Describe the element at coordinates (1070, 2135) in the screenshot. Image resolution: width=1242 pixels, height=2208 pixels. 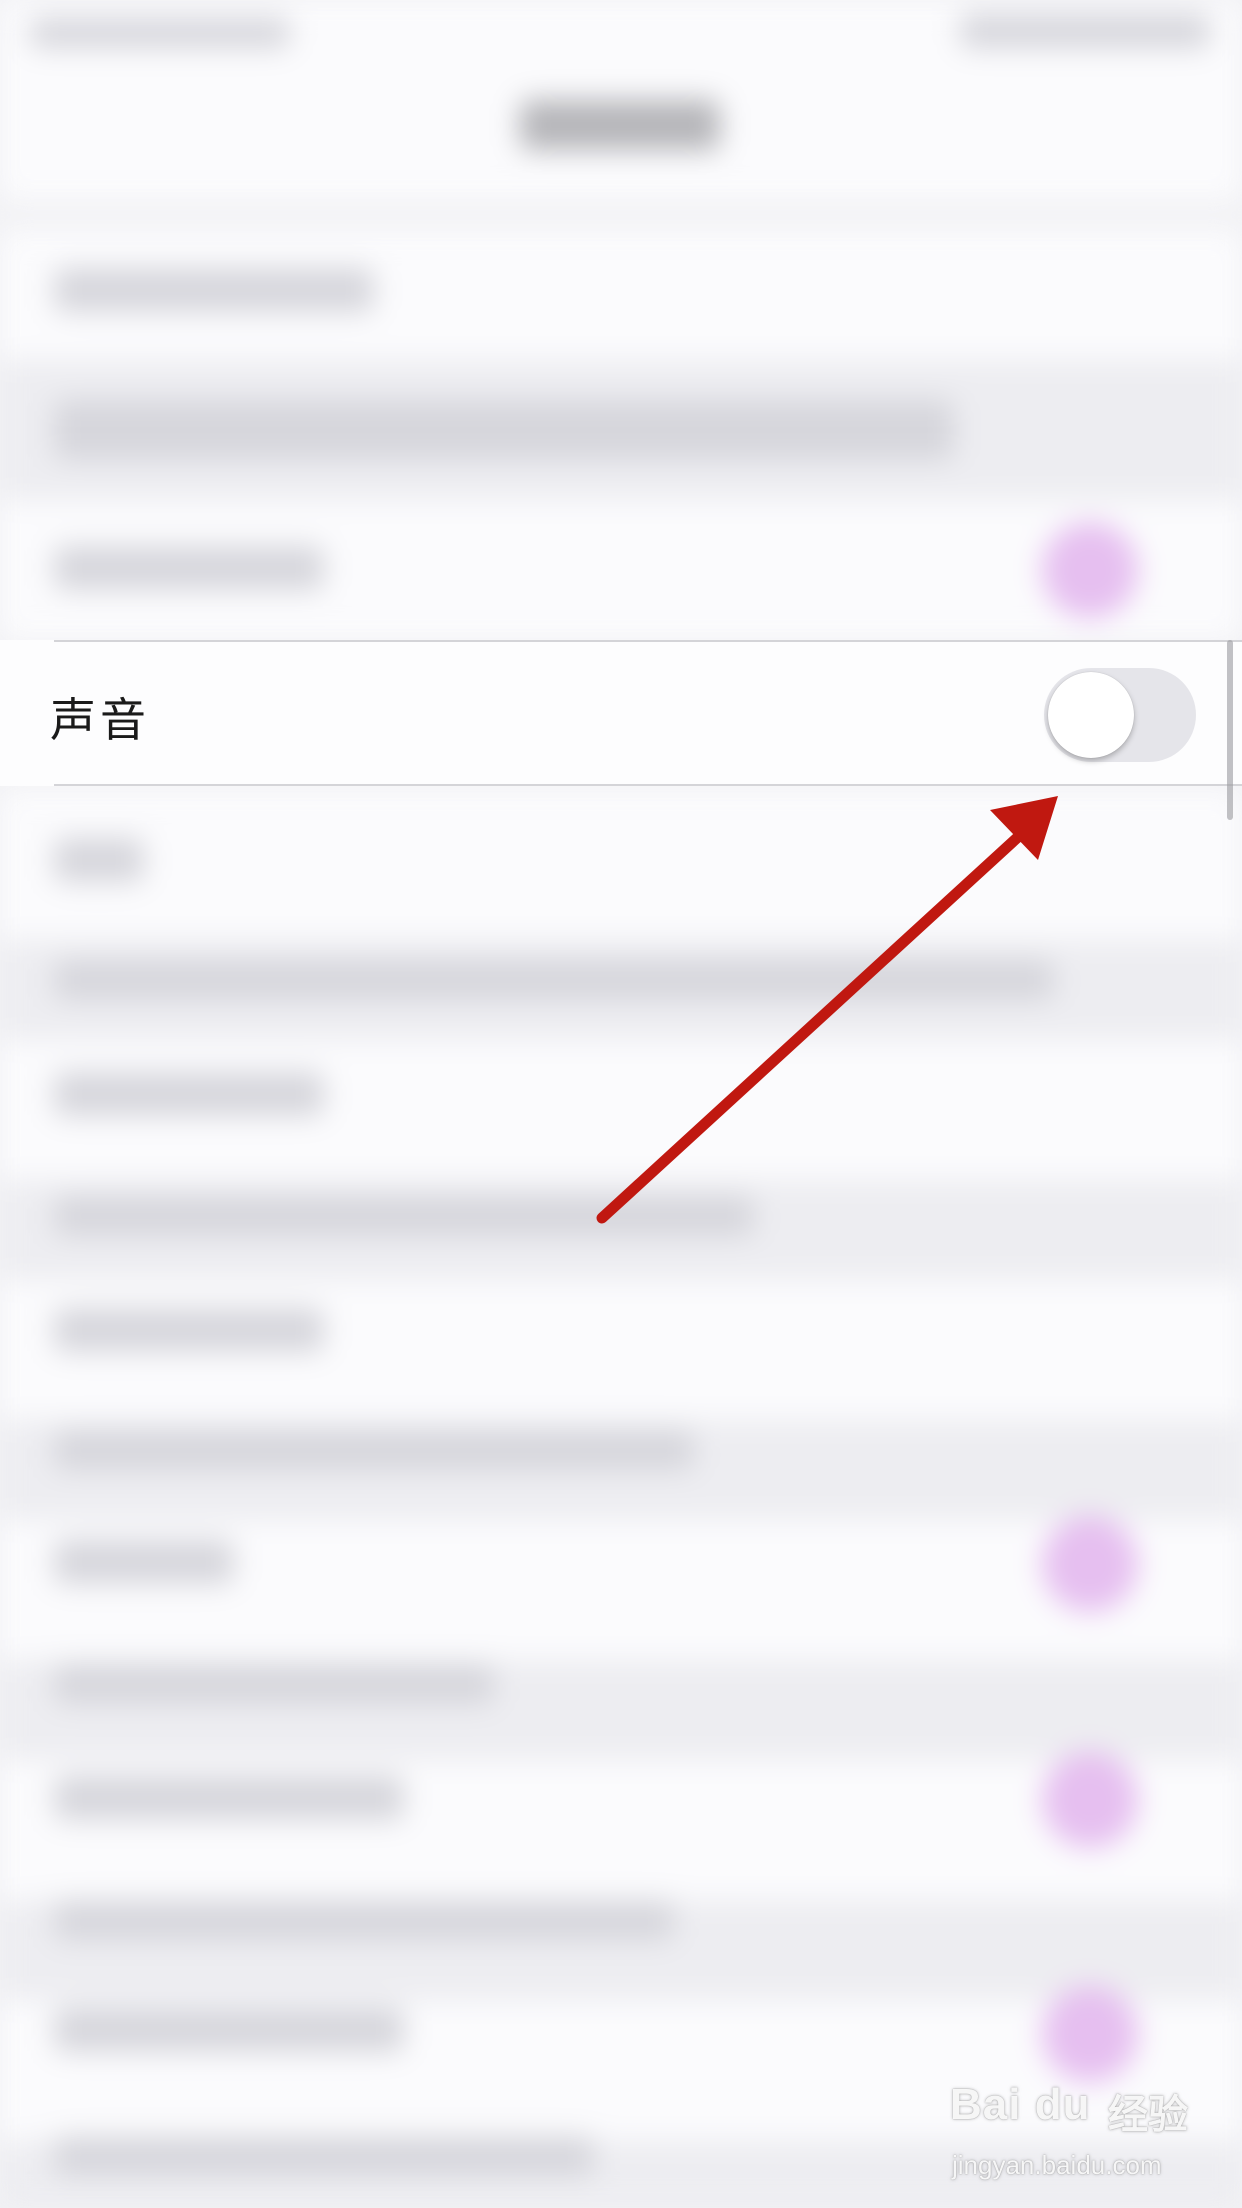
I see `baidu-watermark: Bai du 经验 jingyan.baidu.com` at that location.